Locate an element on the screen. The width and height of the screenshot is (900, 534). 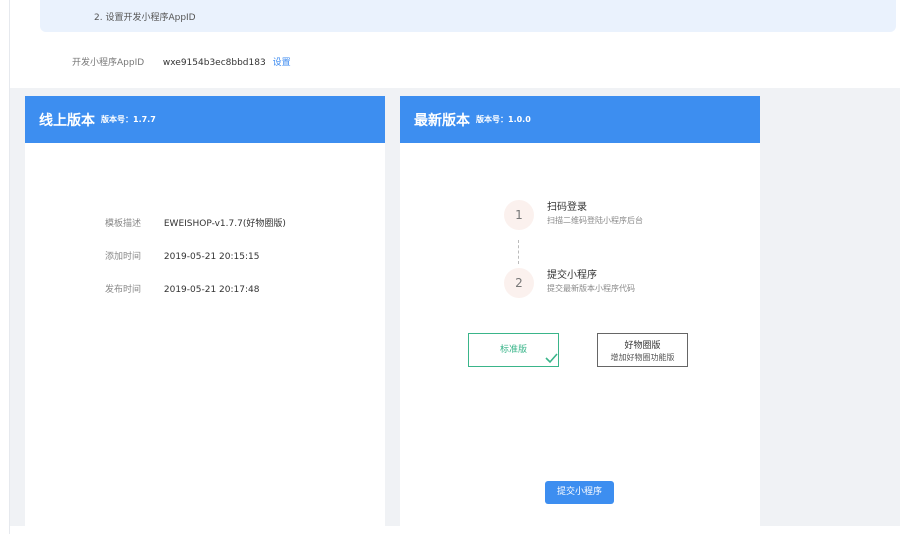
appid-row: 开发小程序AppID wxe9154b3ec8bbd183 设置 is located at coordinates (181, 61).